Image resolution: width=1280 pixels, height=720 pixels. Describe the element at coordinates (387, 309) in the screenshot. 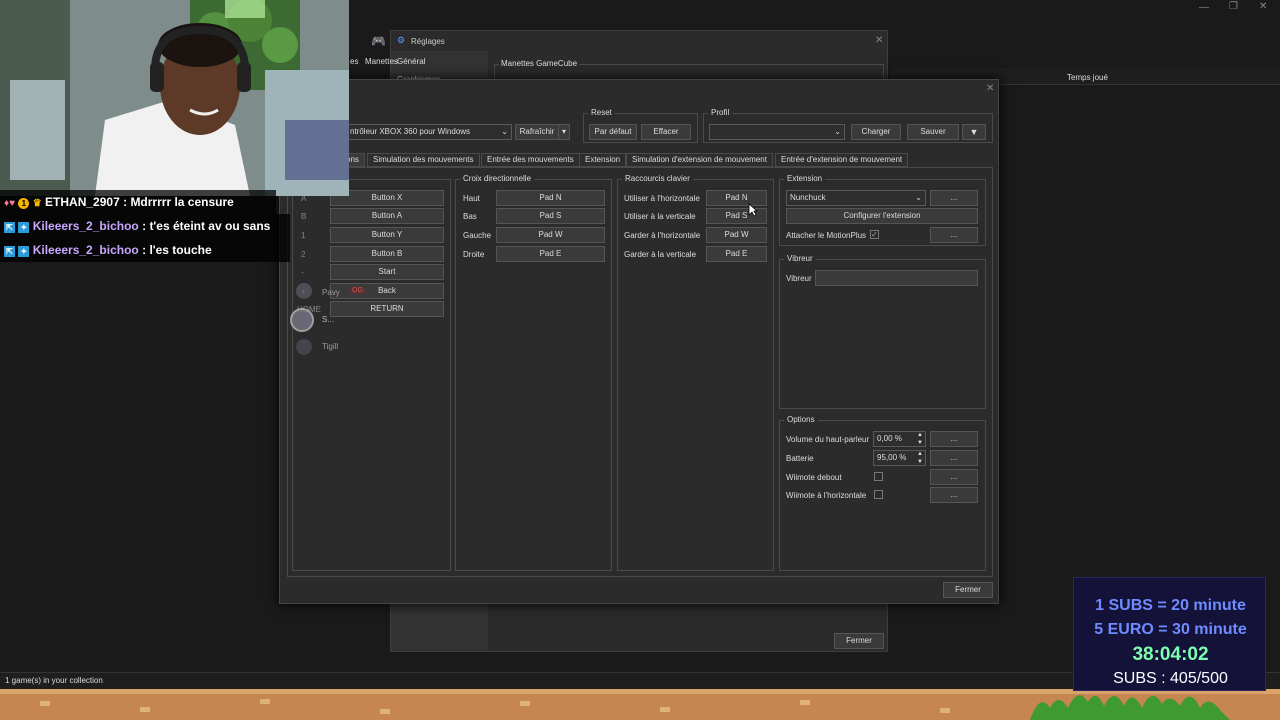

I see `binding-home: RETURN` at that location.